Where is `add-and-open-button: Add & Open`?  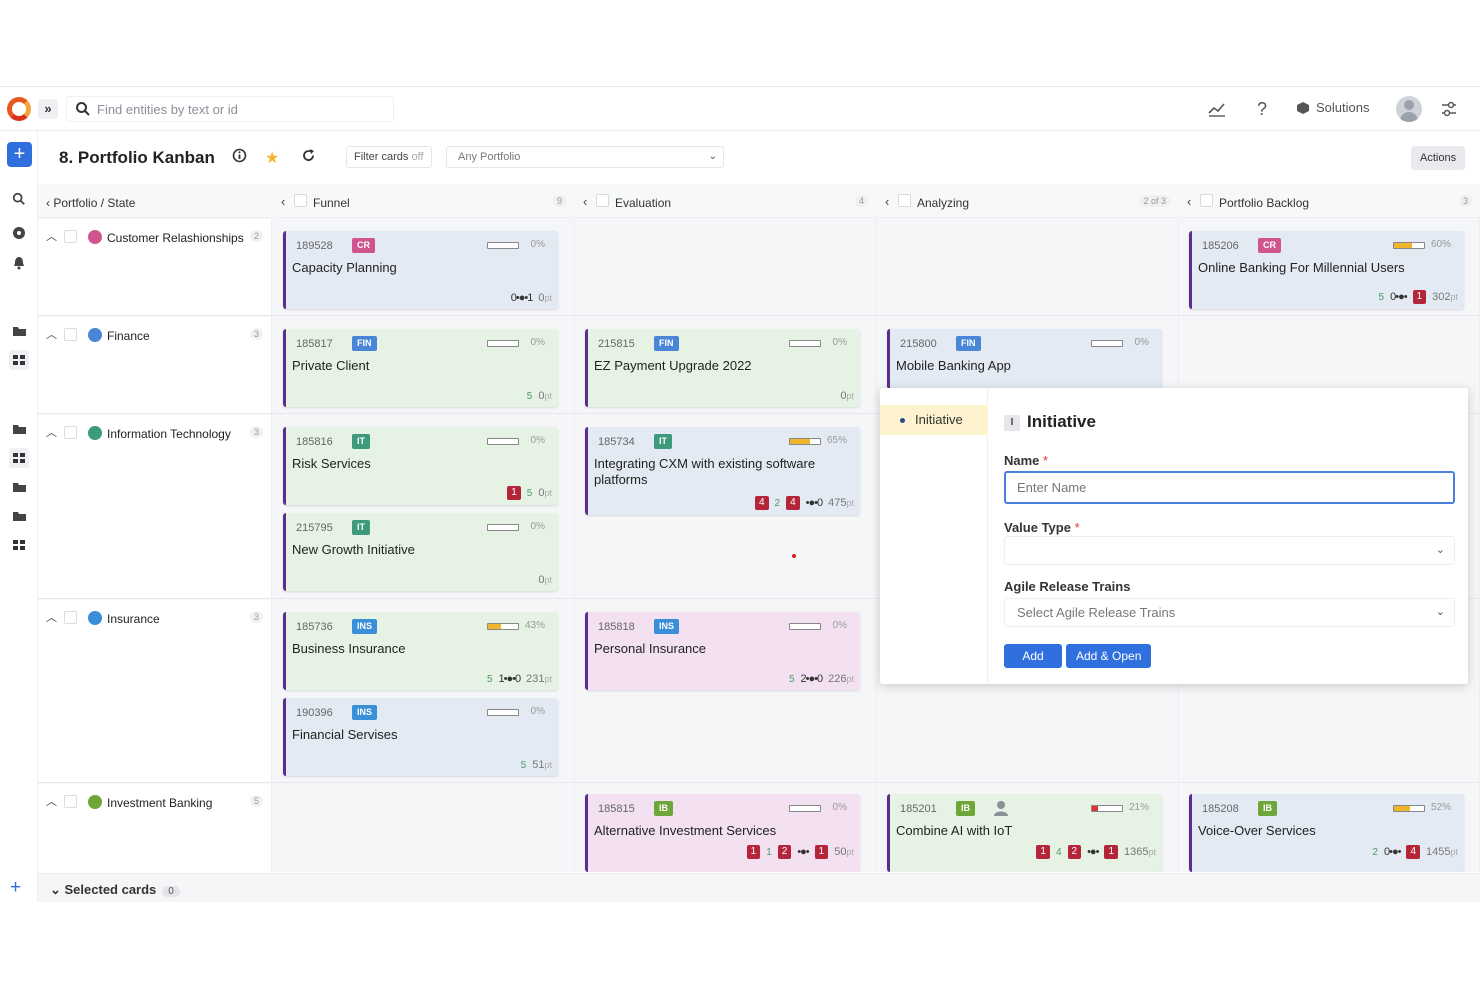
add-and-open-button: Add & Open is located at coordinates (1109, 656).